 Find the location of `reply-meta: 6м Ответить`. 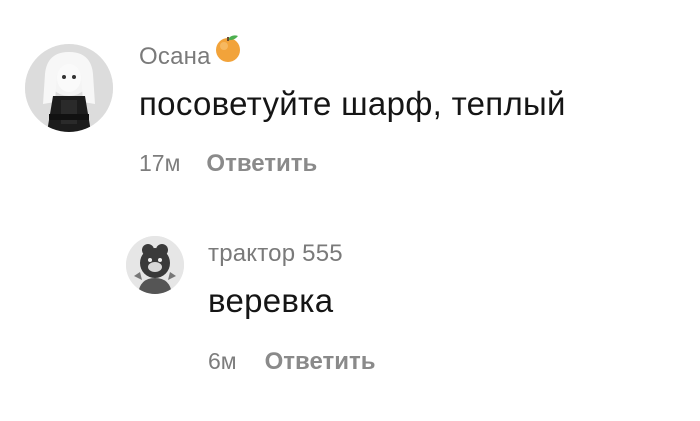

reply-meta: 6м Ответить is located at coordinates (292, 362).